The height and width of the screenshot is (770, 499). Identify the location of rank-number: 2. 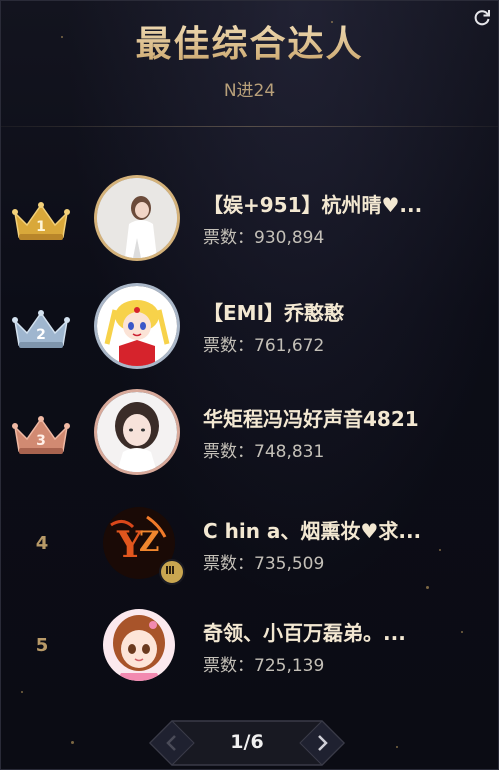
(41, 335).